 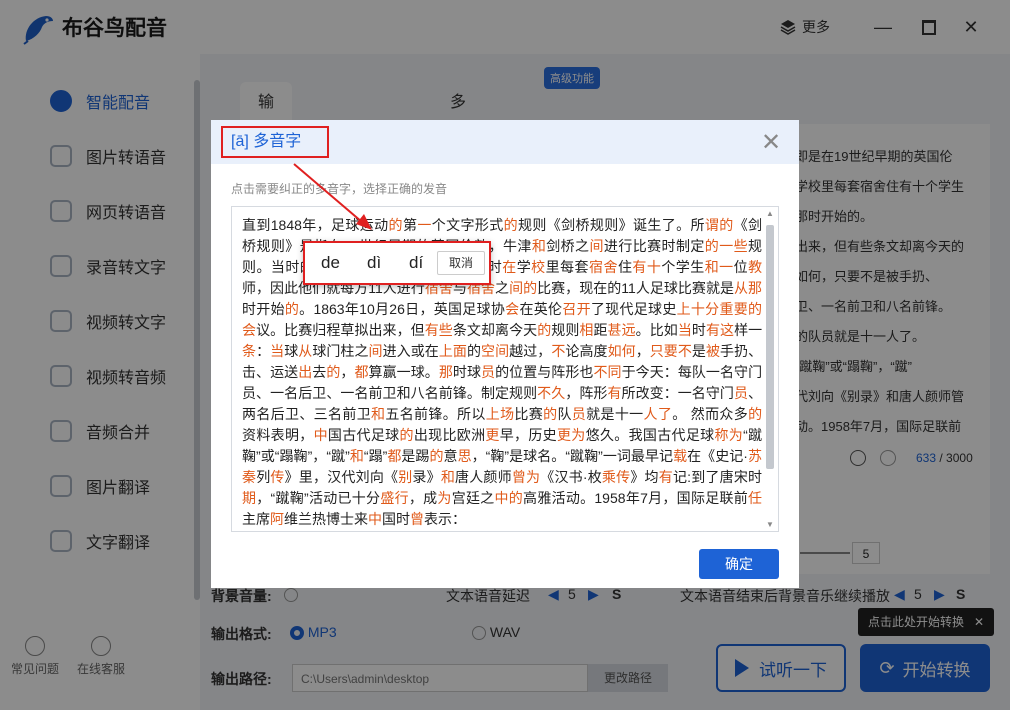 What do you see at coordinates (771, 142) in the screenshot?
I see `dialog-close-icon: ✕` at bounding box center [771, 142].